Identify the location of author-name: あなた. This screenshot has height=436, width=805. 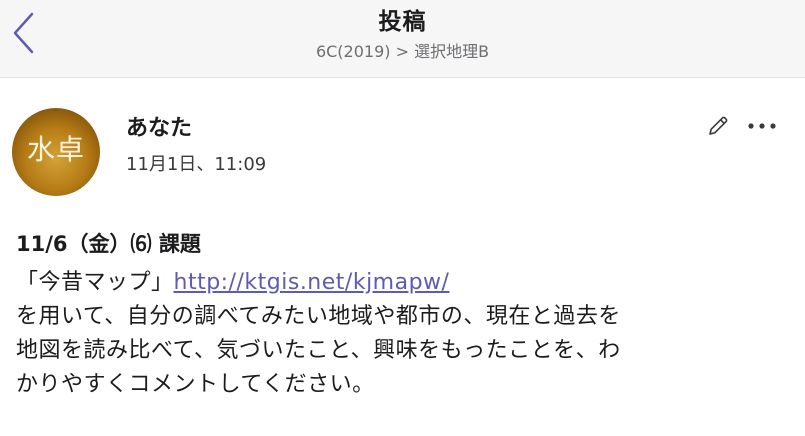
(159, 128).